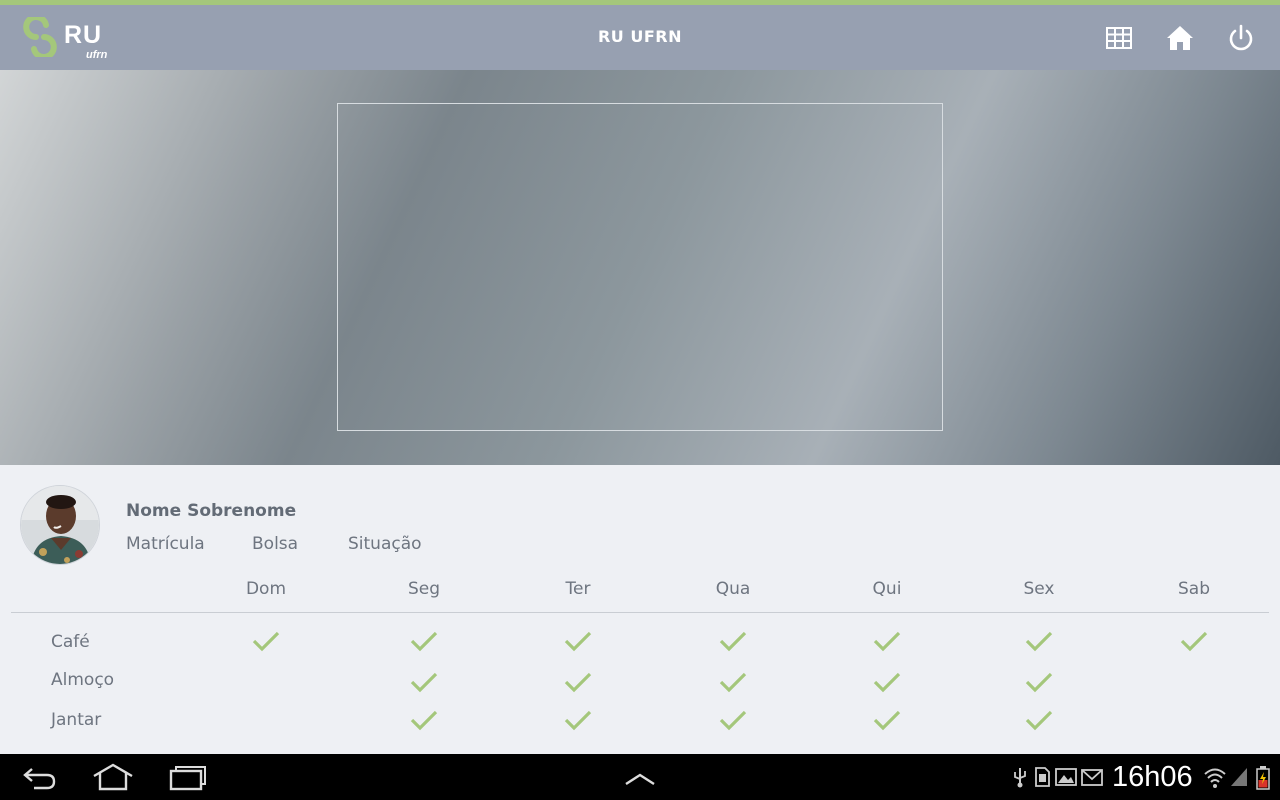  I want to click on user-name: Nome Sobrenome, so click(211, 511).